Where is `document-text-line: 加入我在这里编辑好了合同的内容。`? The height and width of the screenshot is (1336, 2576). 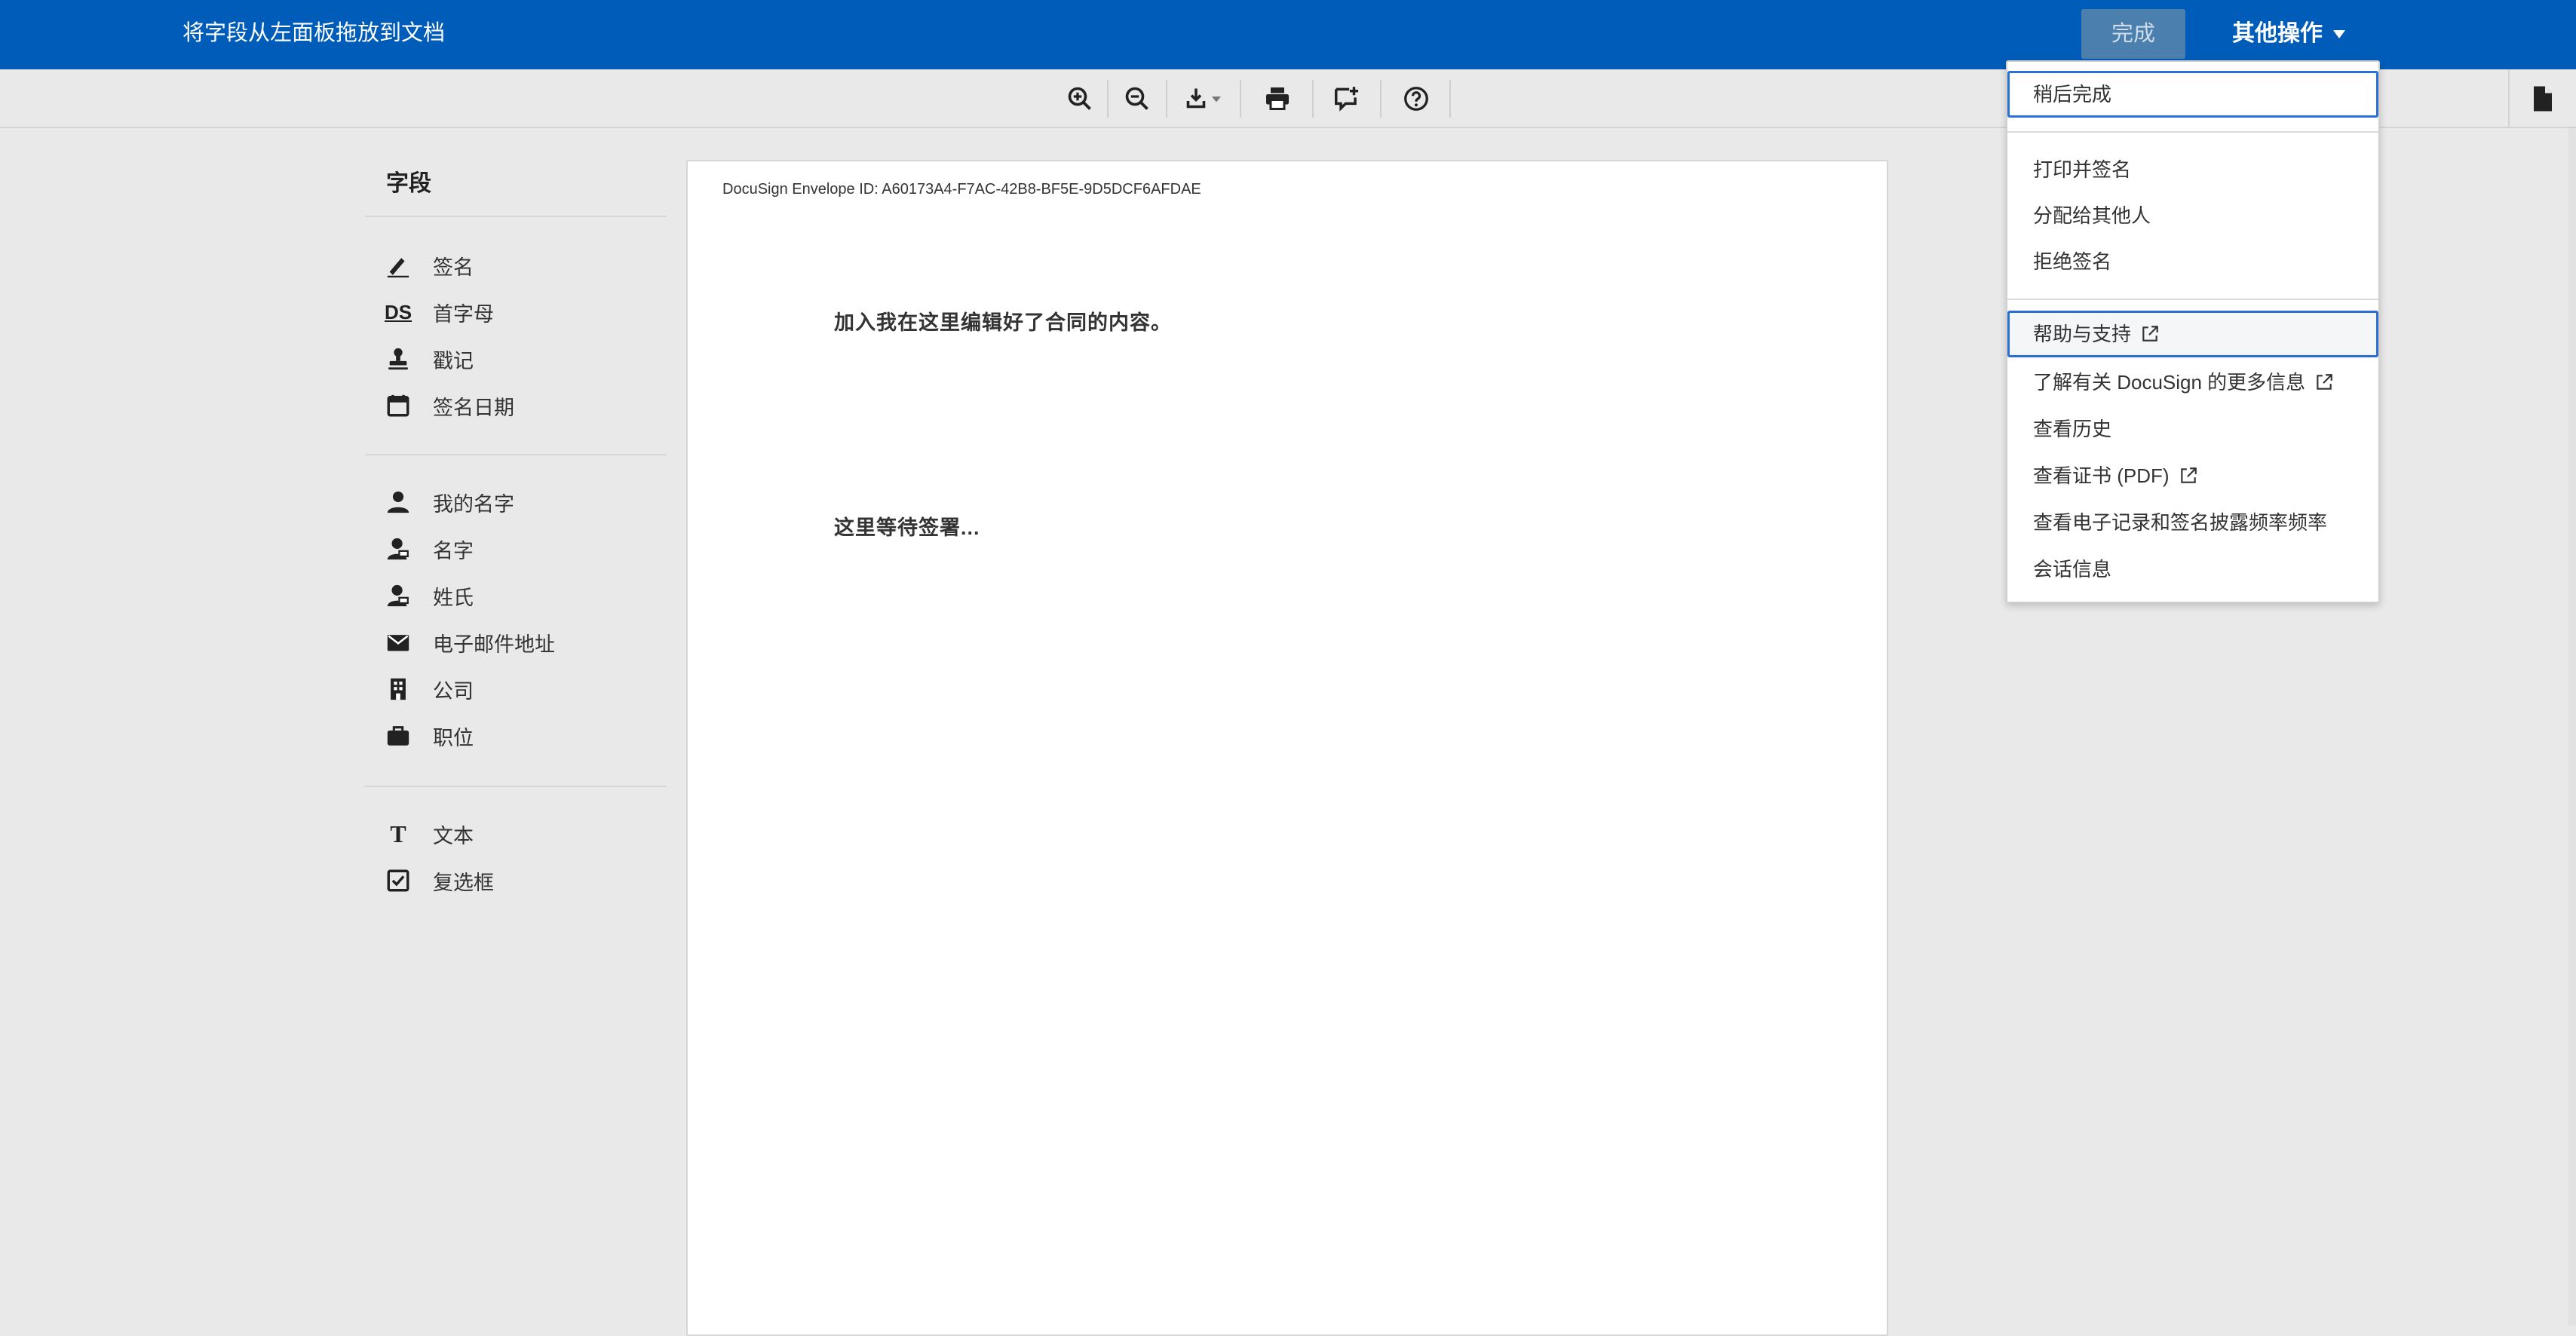 document-text-line: 加入我在这里编辑好了合同的内容。 is located at coordinates (1003, 323).